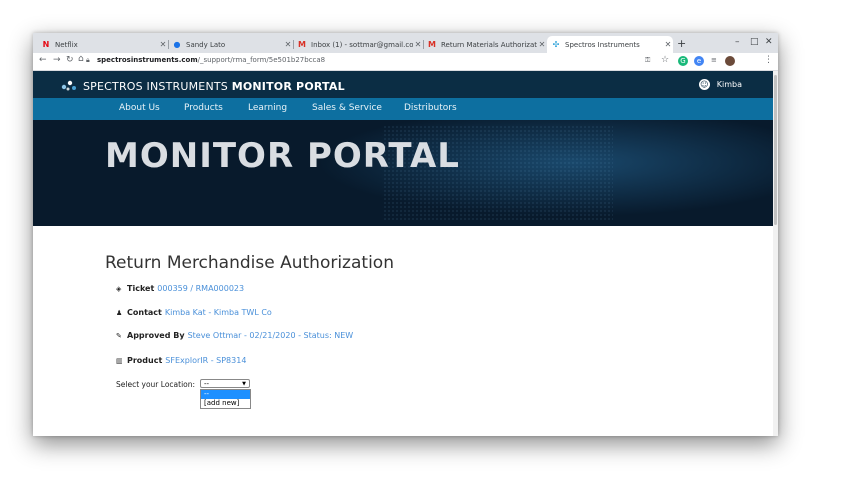  What do you see at coordinates (103, 44) in the screenshot?
I see `tab-netflix: N Netflix ✕` at bounding box center [103, 44].